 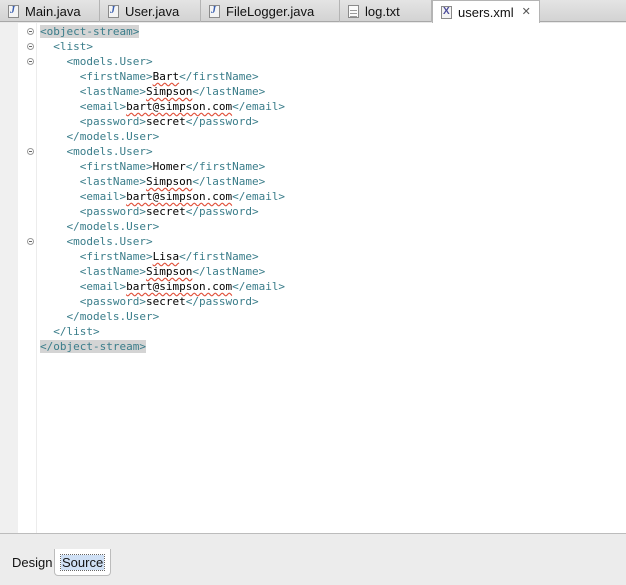 I want to click on tab-main-java: Main.java, so click(x=50, y=11).